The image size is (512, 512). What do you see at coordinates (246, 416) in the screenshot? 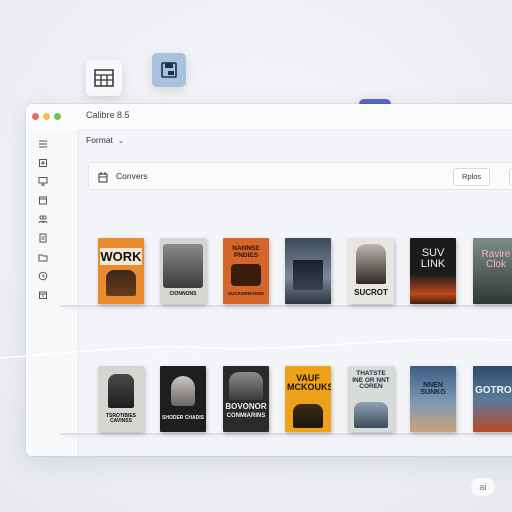
I see `book-caption: CONMIARINS` at bounding box center [246, 416].